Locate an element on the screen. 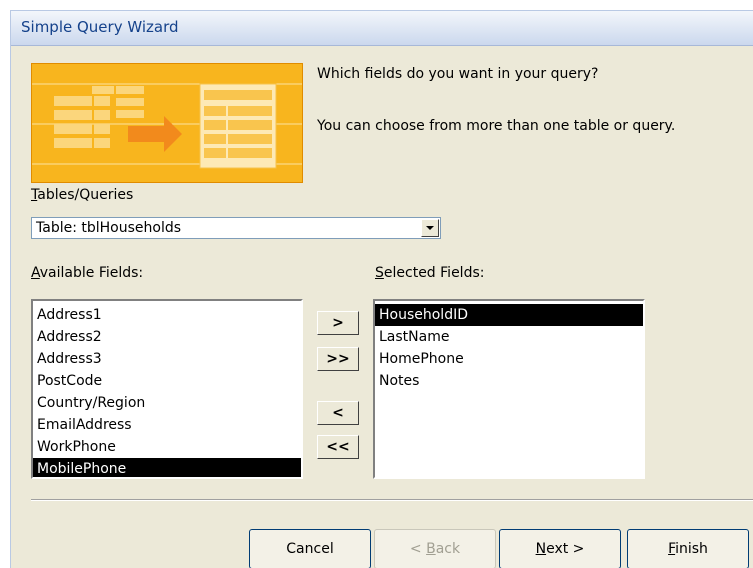 The image size is (753, 568). add-all-fields-button: >> is located at coordinates (338, 359).